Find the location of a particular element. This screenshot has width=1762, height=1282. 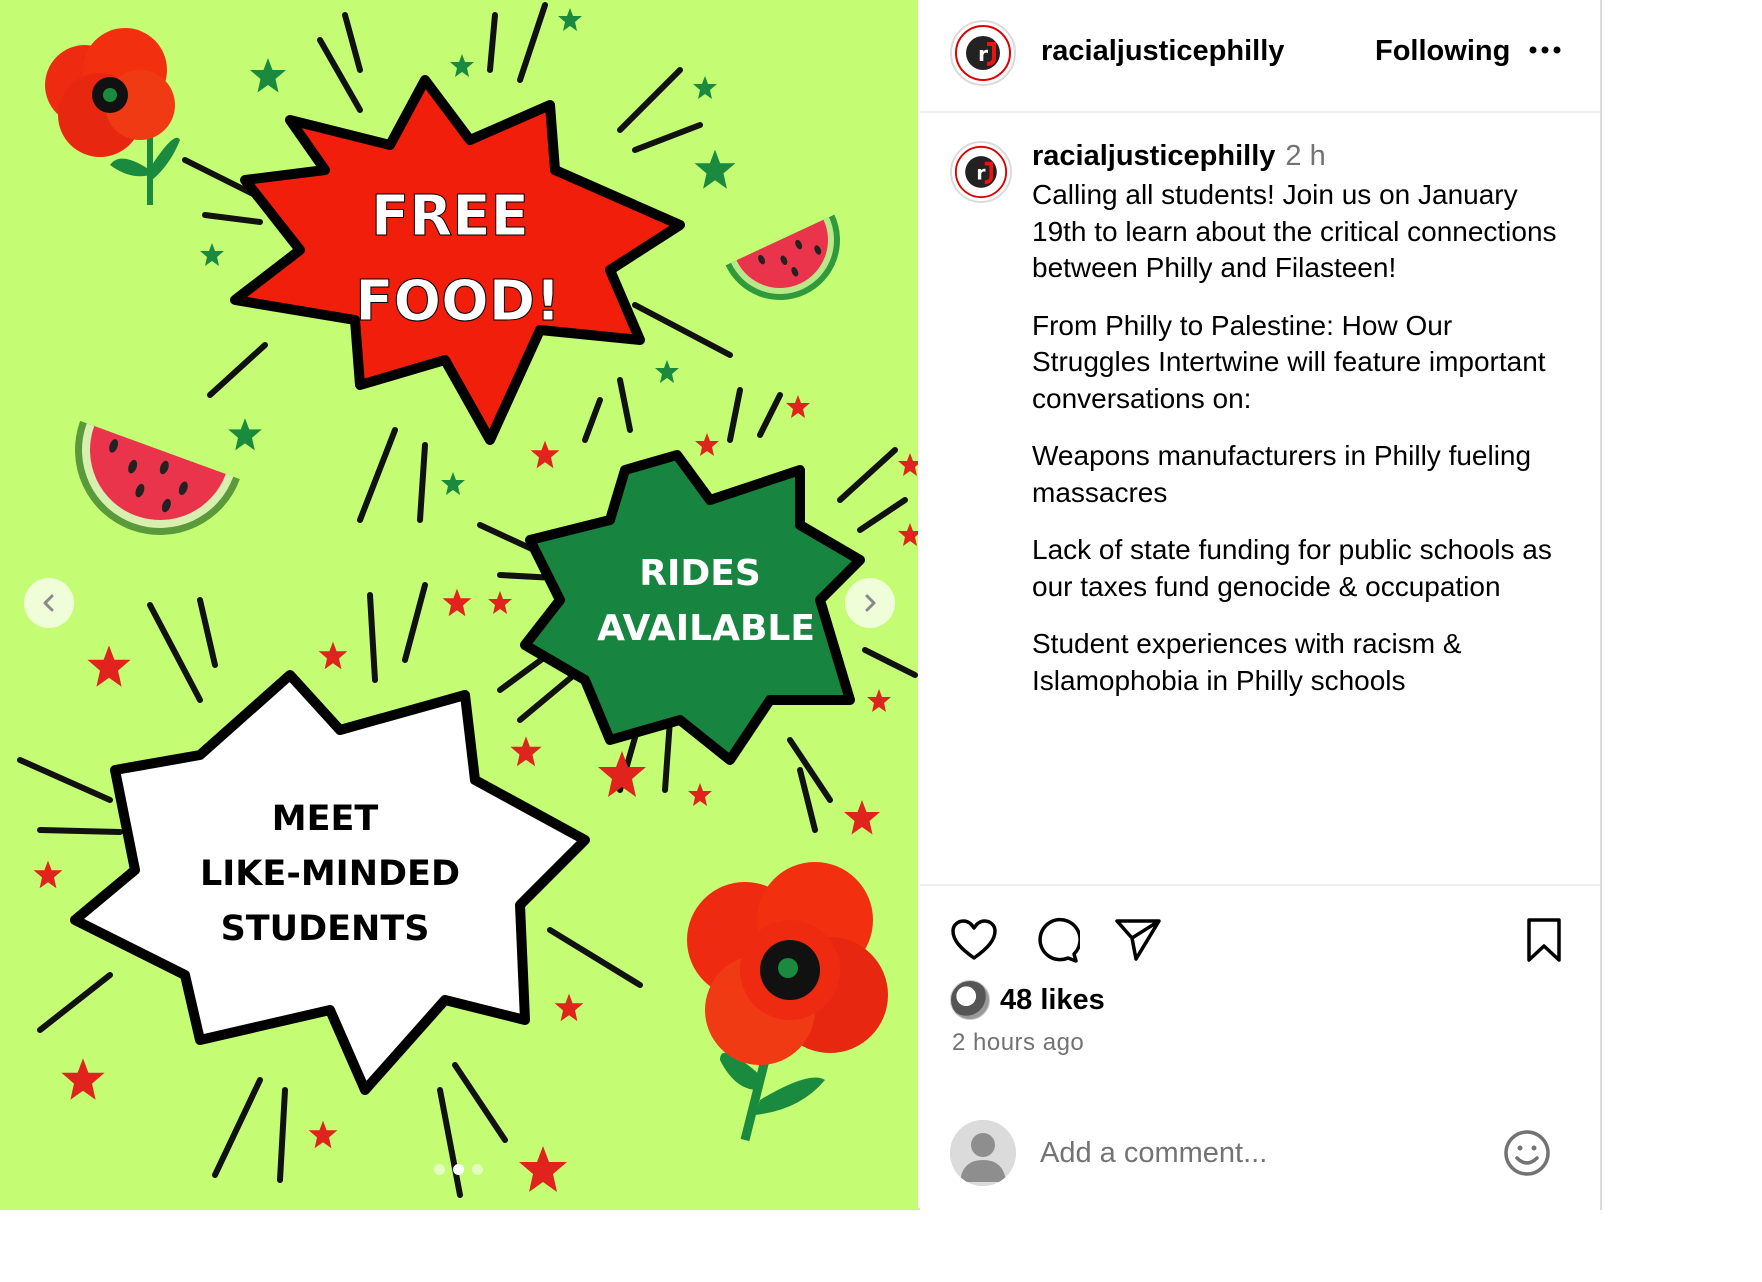

bookmark-icon is located at coordinates (1544, 940).